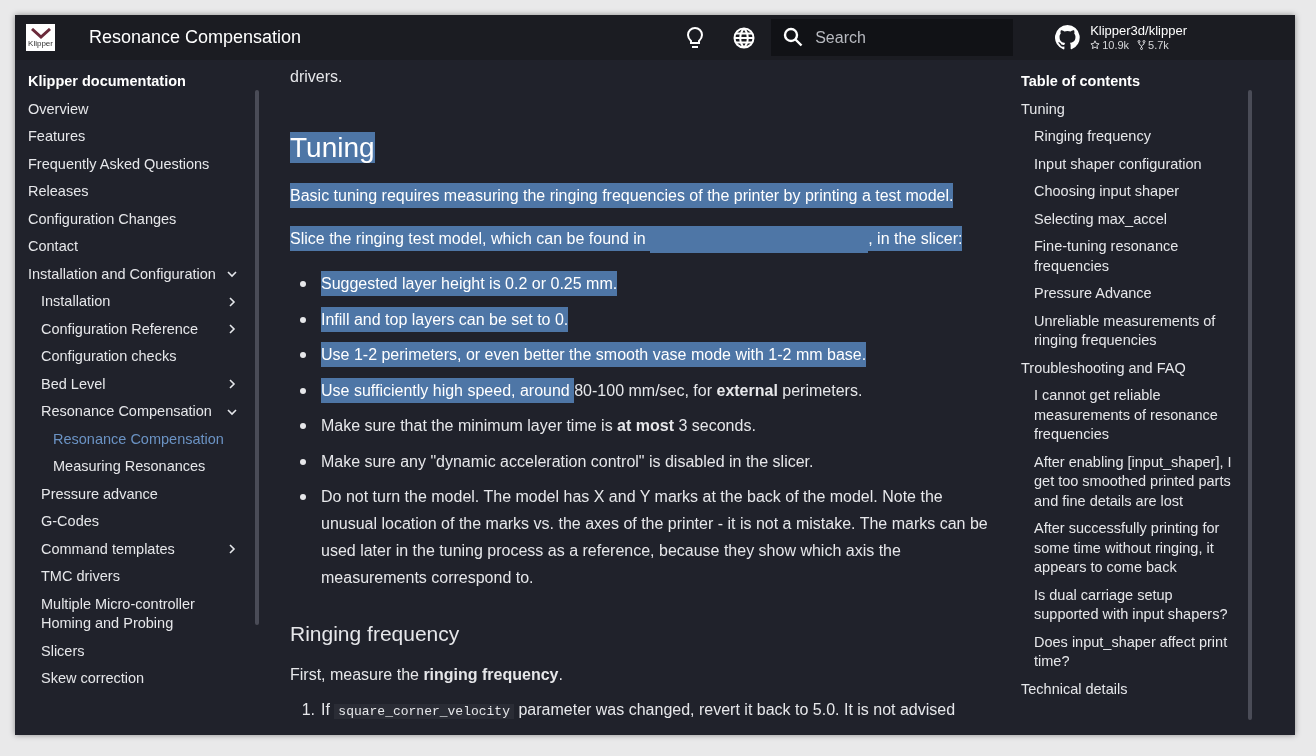 Image resolution: width=1316 pixels, height=756 pixels. Describe the element at coordinates (1128, 689) in the screenshot. I see `toc-link: Technical details` at that location.